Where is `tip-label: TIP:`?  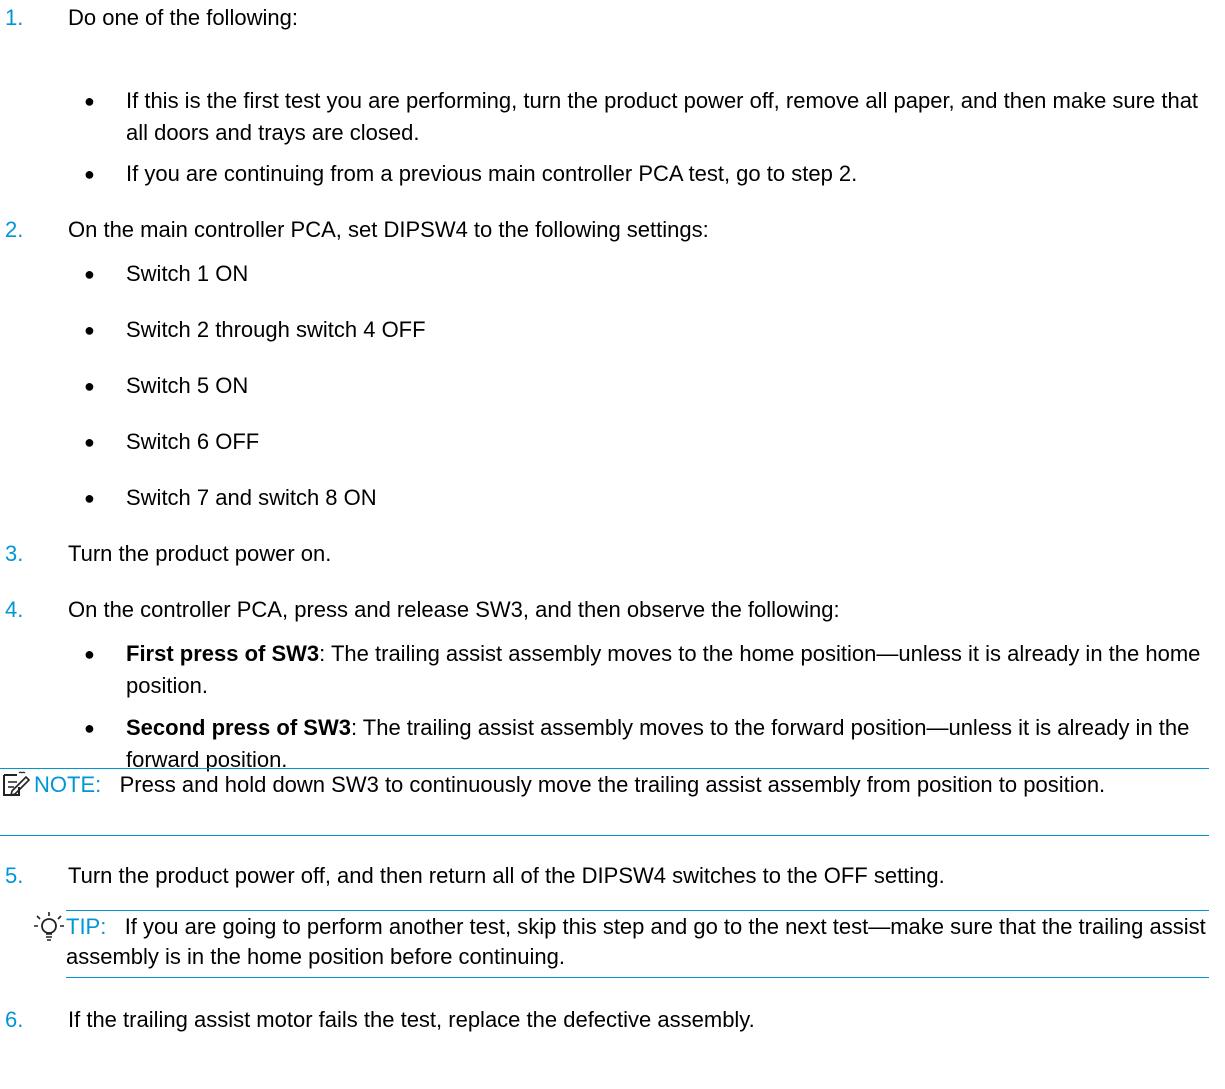
tip-label: TIP: is located at coordinates (86, 926).